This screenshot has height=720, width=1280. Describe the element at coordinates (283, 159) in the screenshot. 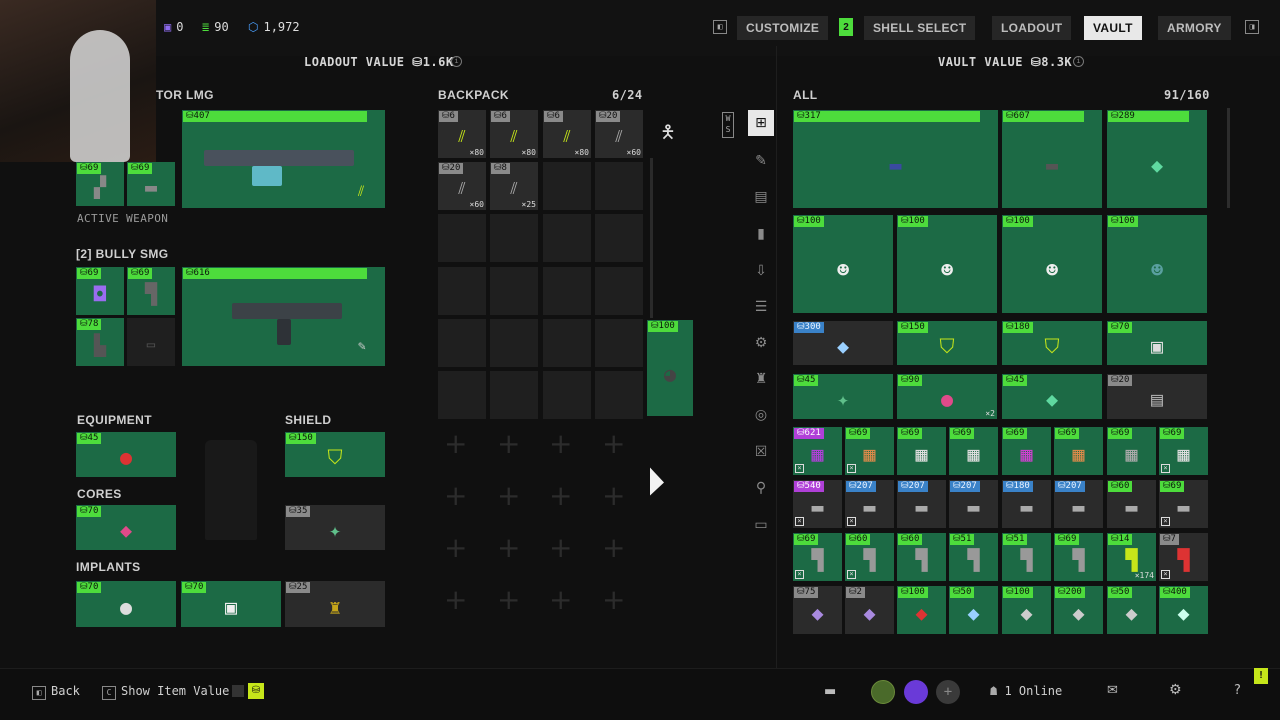

I see `weapon1-tile: ⛁407 ⫽` at that location.